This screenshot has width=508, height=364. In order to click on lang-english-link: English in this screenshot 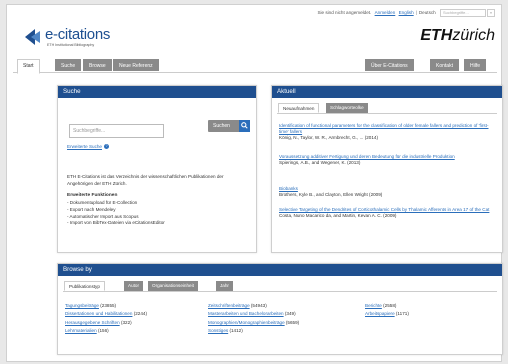, I will do `click(406, 12)`.